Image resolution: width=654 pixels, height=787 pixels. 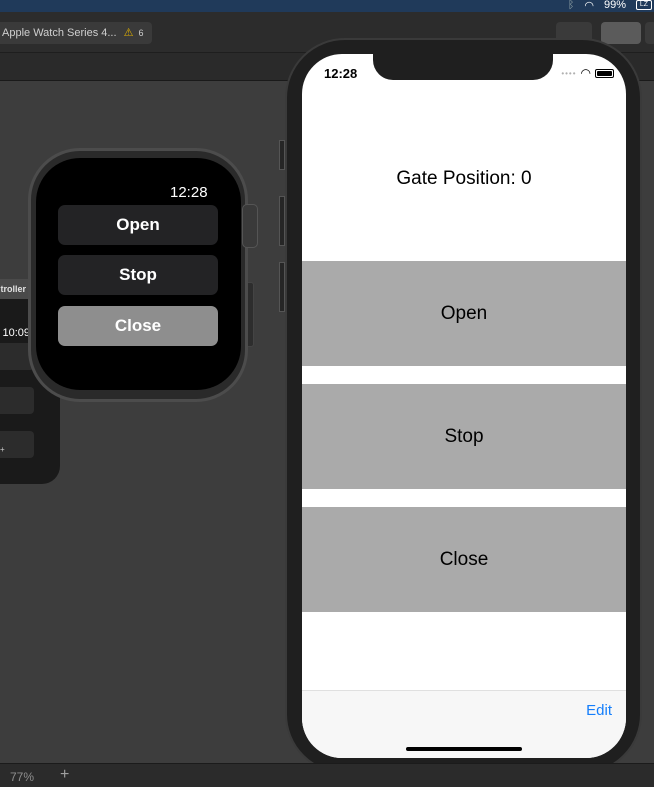 I want to click on scheme-selector: Apple Watch Series 4... ⚠ 6, so click(x=76, y=33).